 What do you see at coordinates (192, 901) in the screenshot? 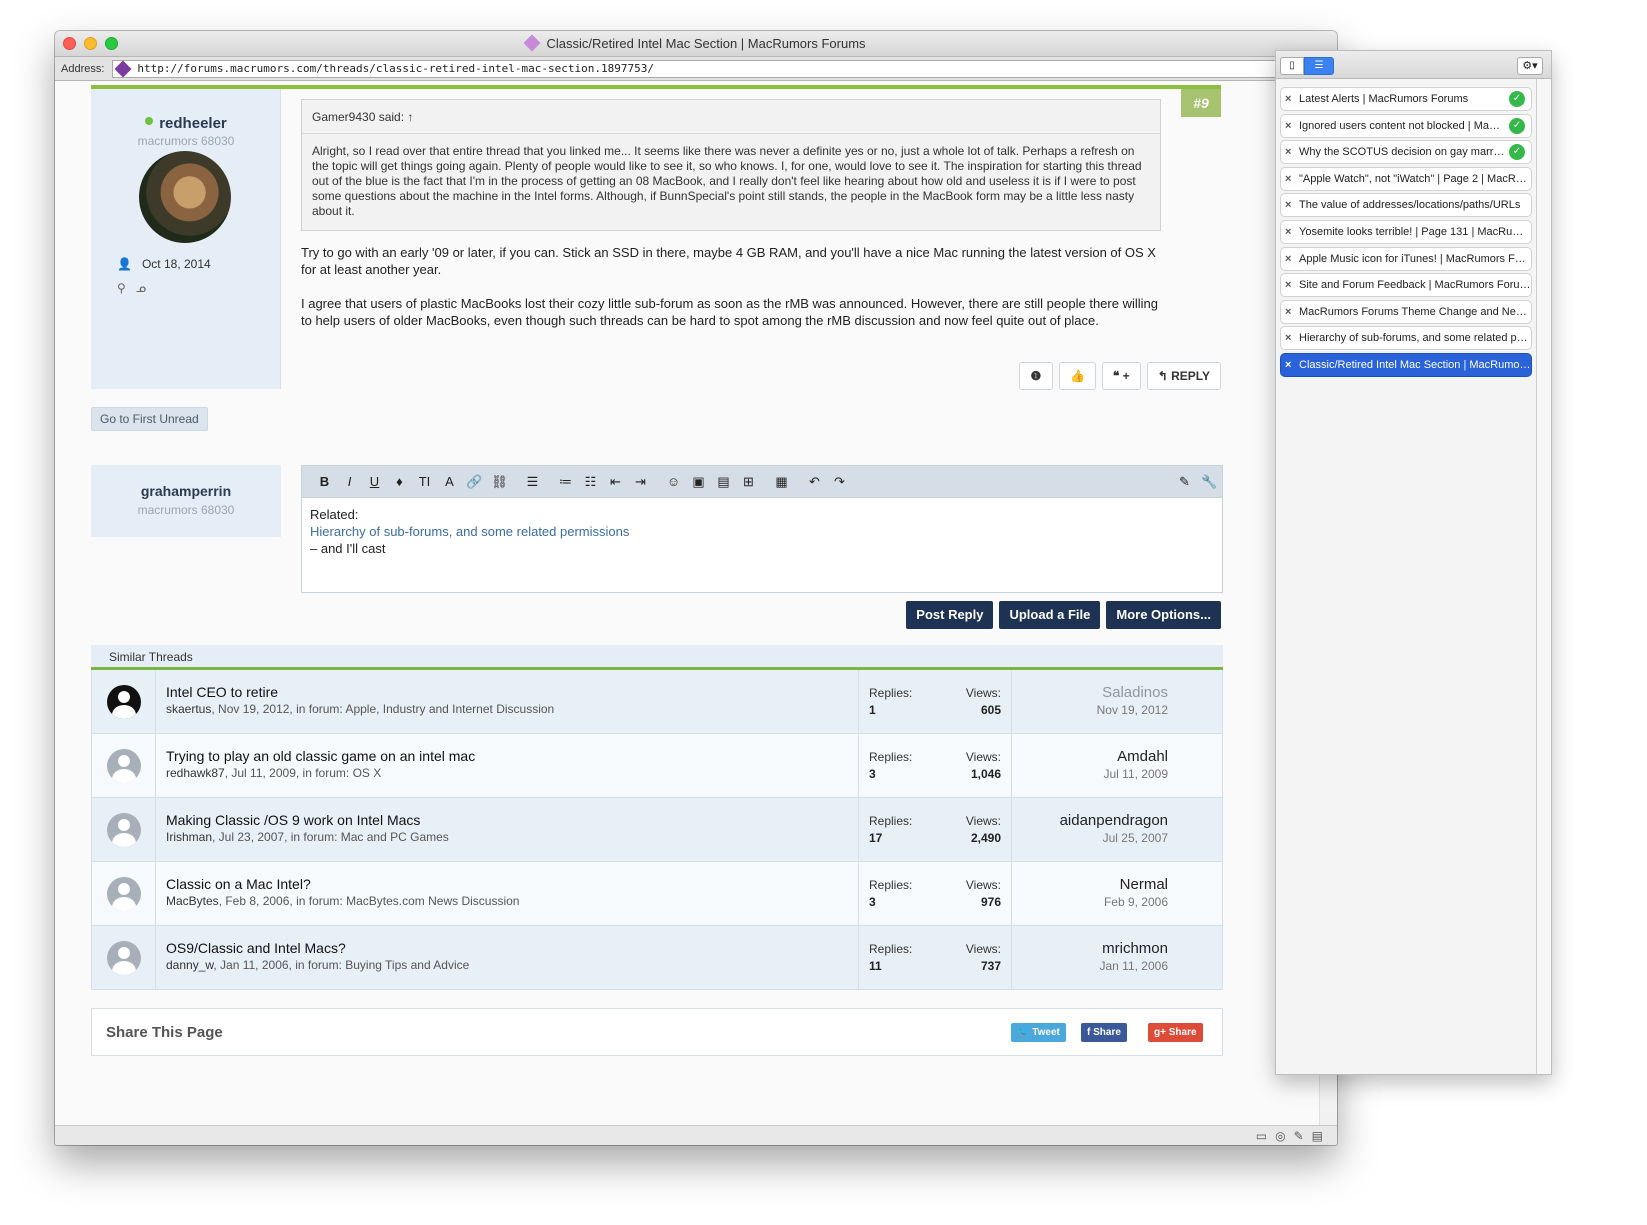
I see `thread-author: MacBytes` at bounding box center [192, 901].